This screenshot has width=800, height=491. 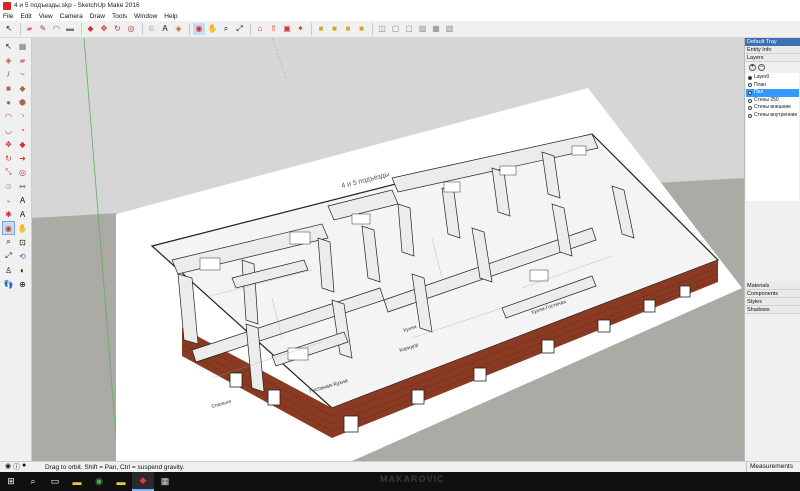 What do you see at coordinates (321, 29) in the screenshot?
I see `iso-view-icon: ■` at bounding box center [321, 29].